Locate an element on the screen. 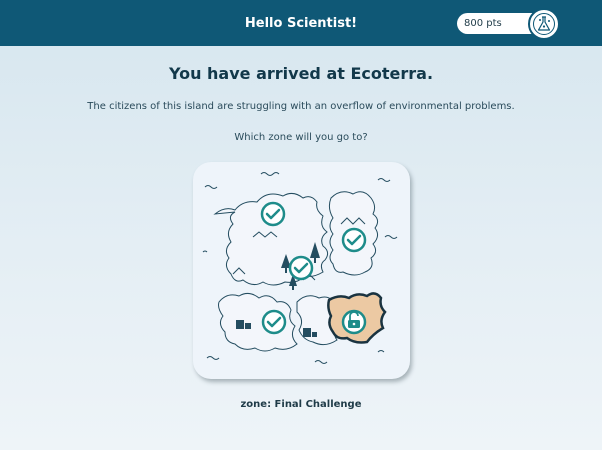  selected-zone-label: zone: Final Challenge is located at coordinates (301, 404).